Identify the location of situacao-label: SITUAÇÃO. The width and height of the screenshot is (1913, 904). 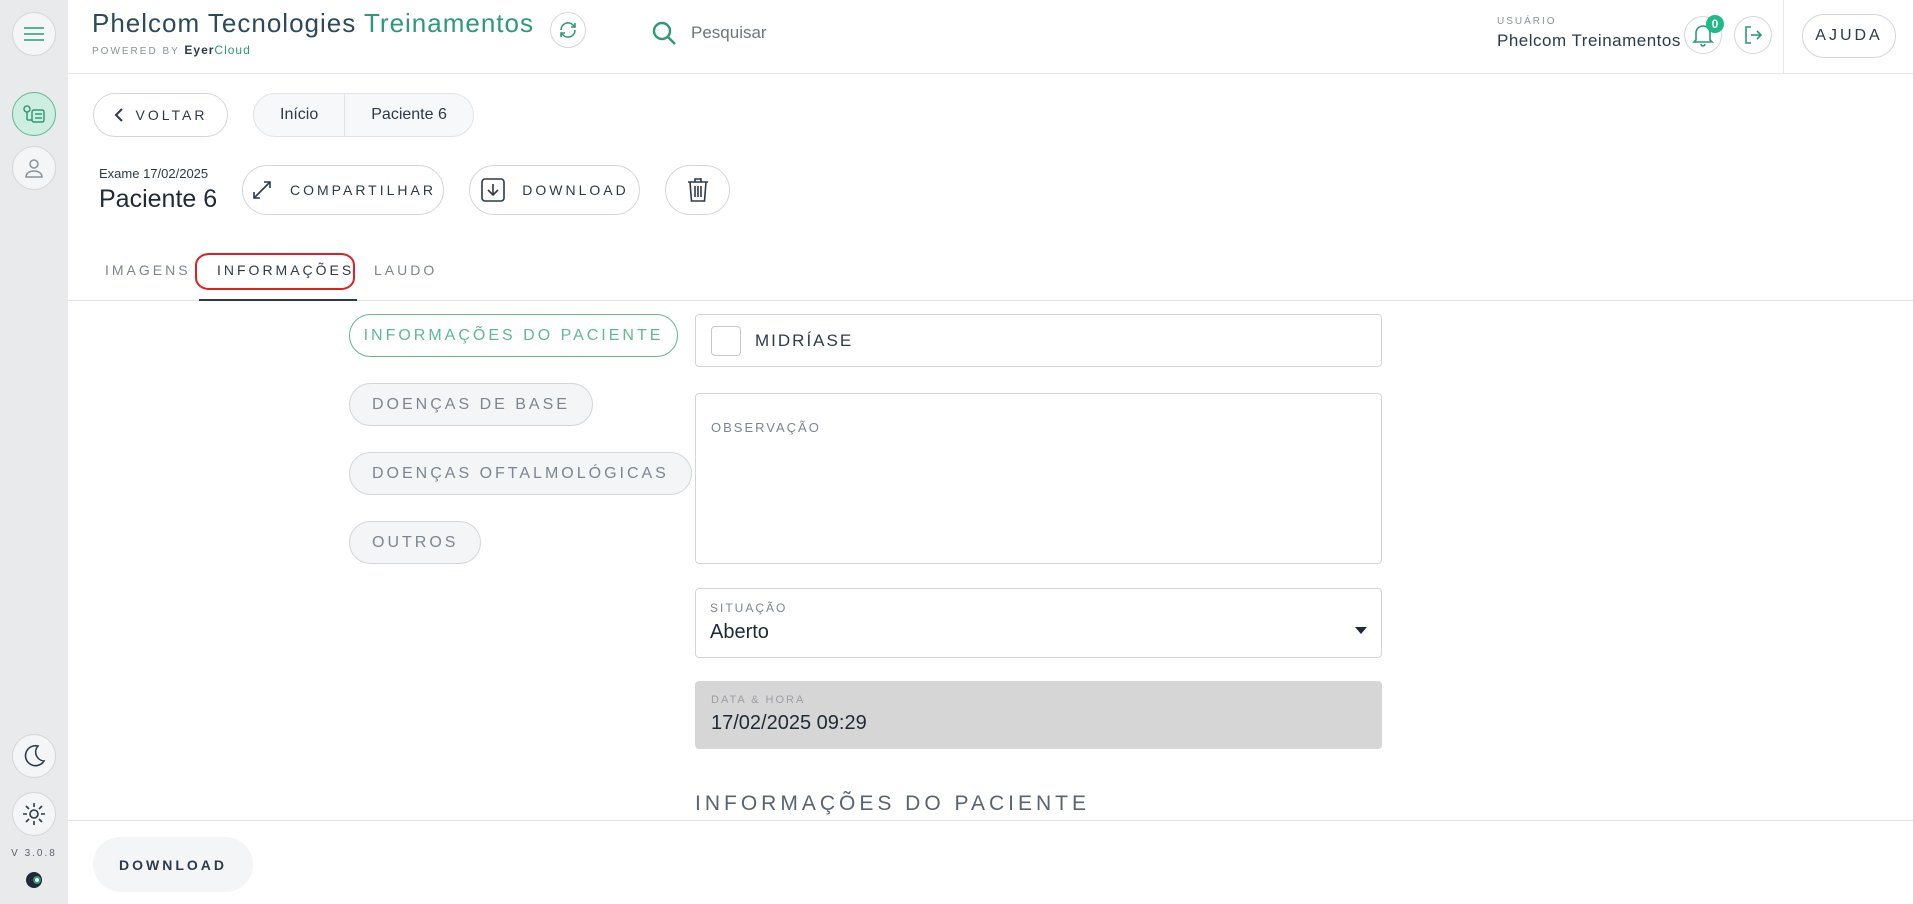
(749, 608).